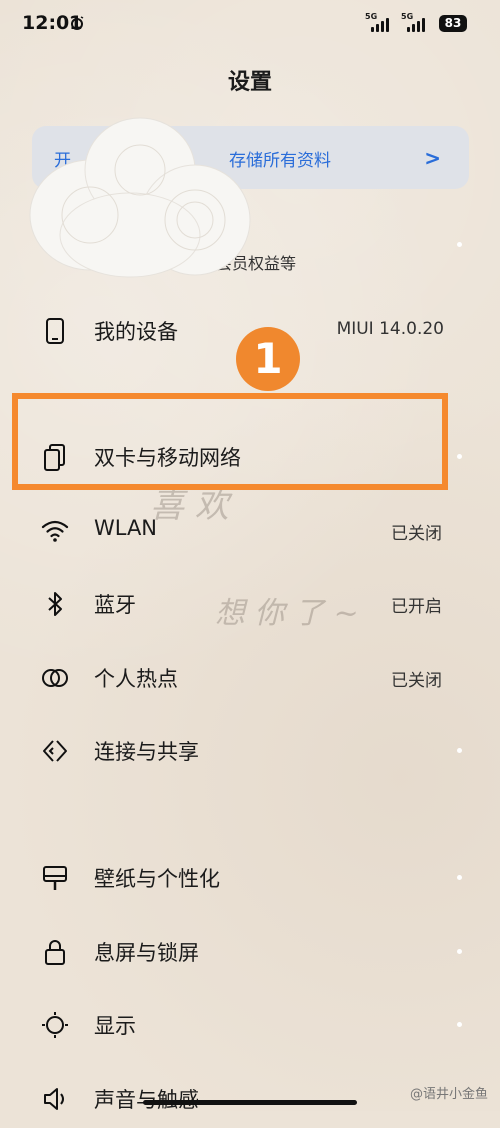  I want to click on settings-row-label: 我的设备, so click(136, 332).